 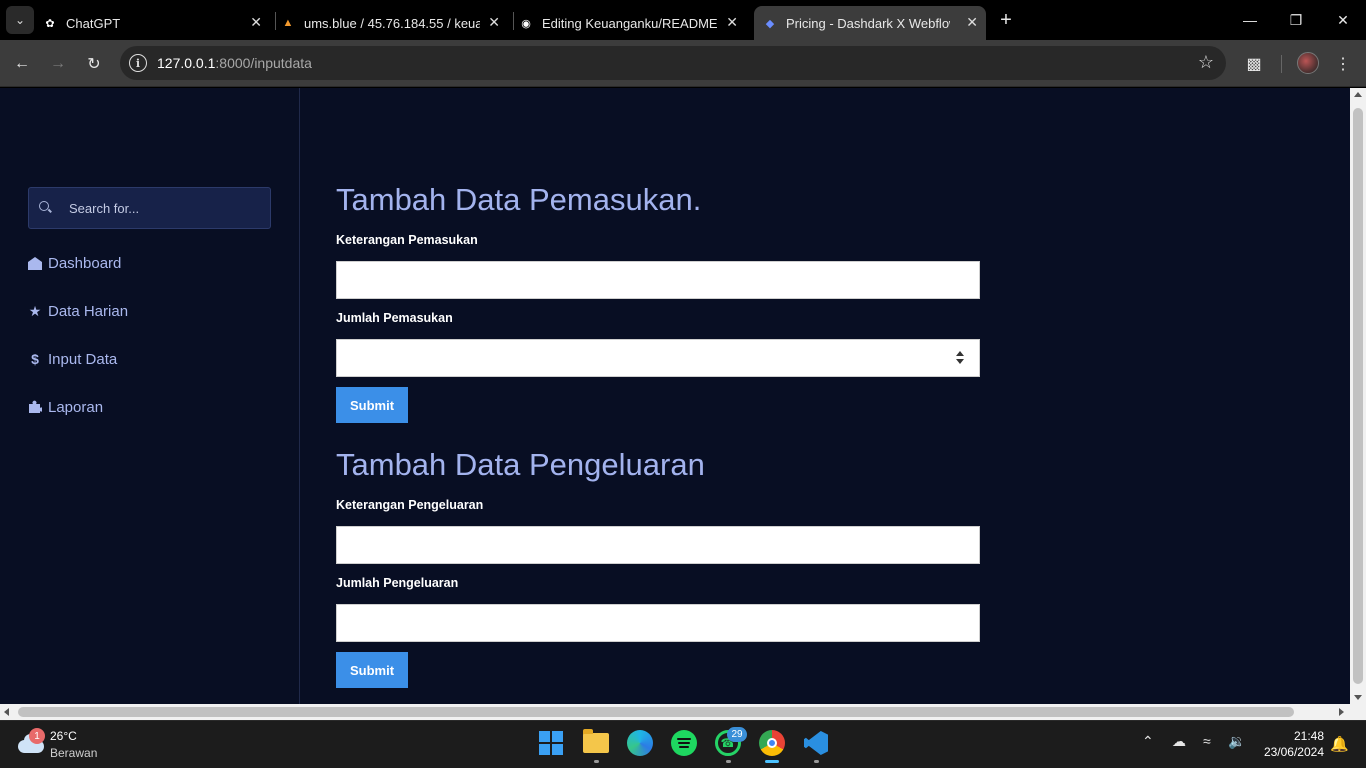 I want to click on whatsapp-notification-badge: 29, so click(x=737, y=734).